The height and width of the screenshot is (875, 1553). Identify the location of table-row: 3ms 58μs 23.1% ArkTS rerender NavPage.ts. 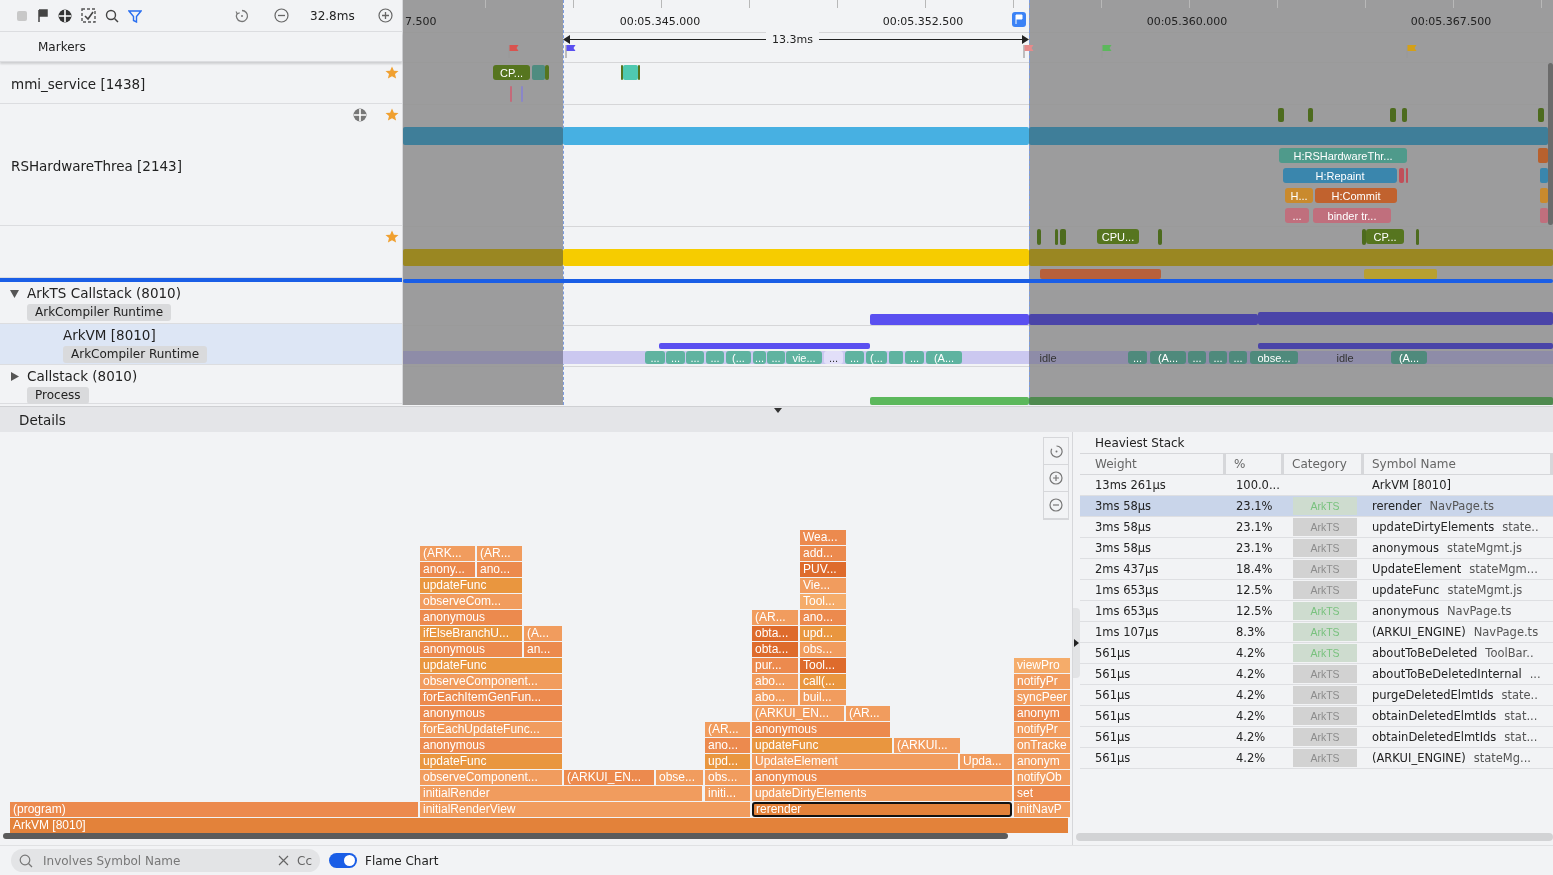
(1316, 506).